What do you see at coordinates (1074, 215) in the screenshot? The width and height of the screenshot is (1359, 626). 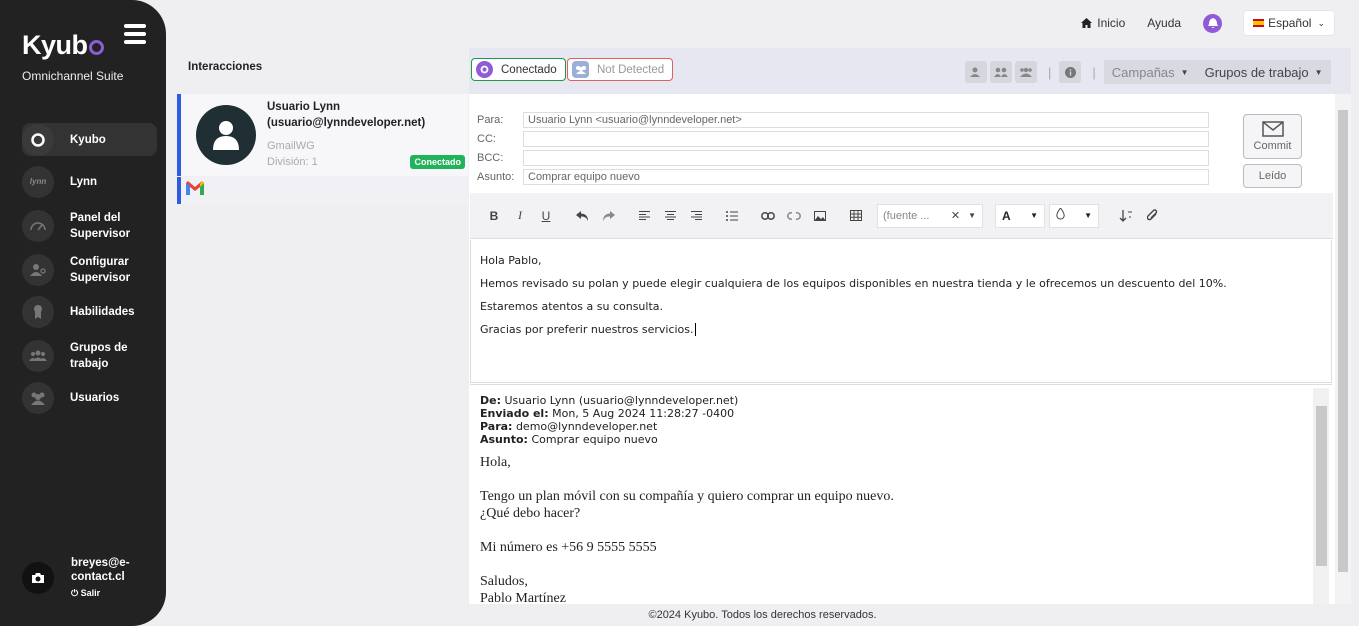 I see `background-color-select: ▼` at bounding box center [1074, 215].